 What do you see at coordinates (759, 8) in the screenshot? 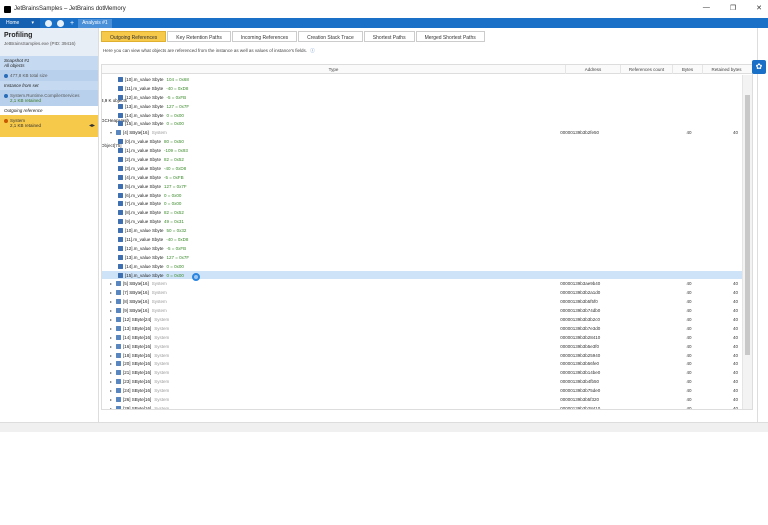
I see `close-icon: ✕` at bounding box center [759, 8].